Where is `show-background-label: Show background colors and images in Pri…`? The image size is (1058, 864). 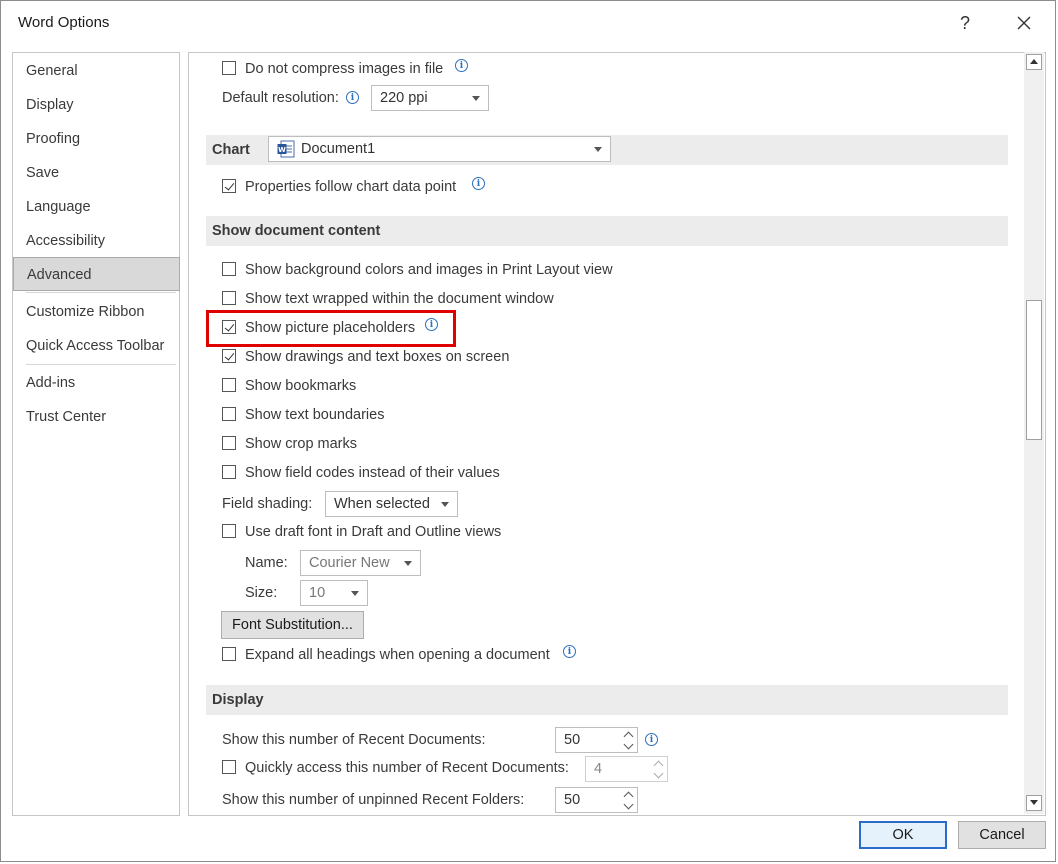
show-background-label: Show background colors and images in Pri… is located at coordinates (429, 270).